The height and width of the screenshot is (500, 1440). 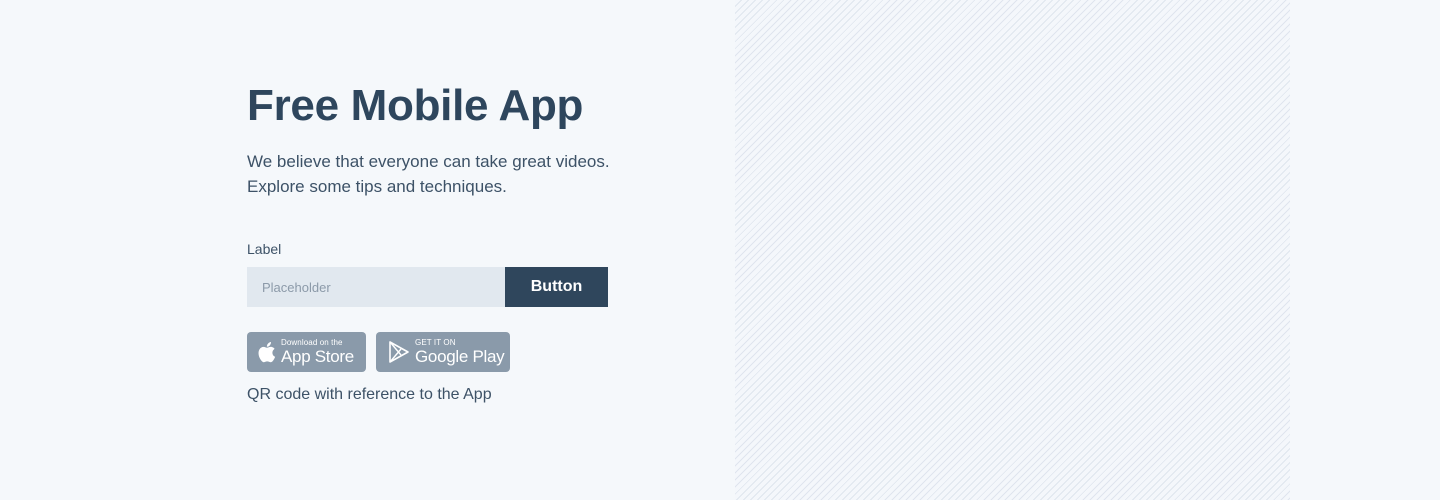 I want to click on google-play-small-text: GET IT ON, so click(x=435, y=342).